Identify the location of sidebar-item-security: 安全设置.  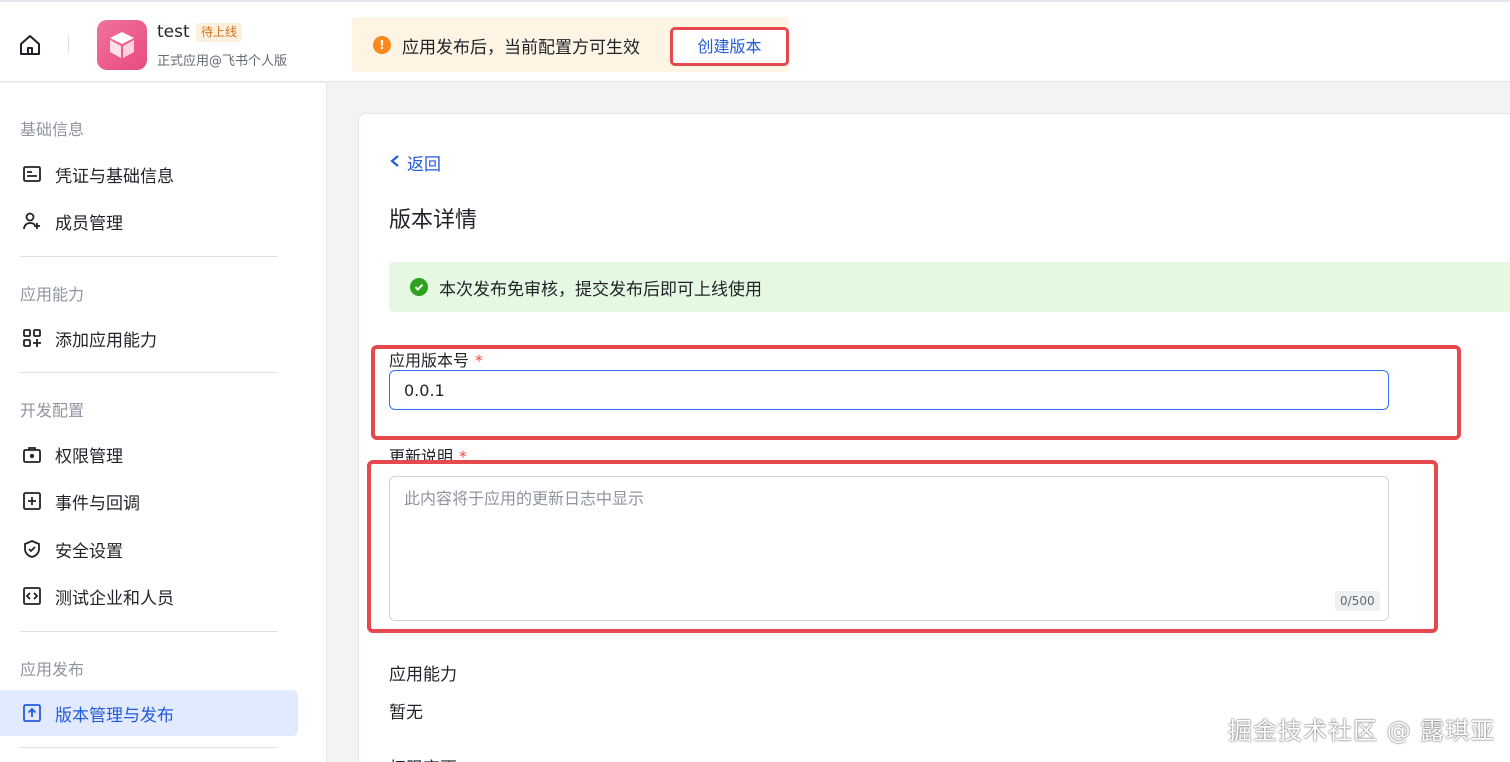
(149, 549).